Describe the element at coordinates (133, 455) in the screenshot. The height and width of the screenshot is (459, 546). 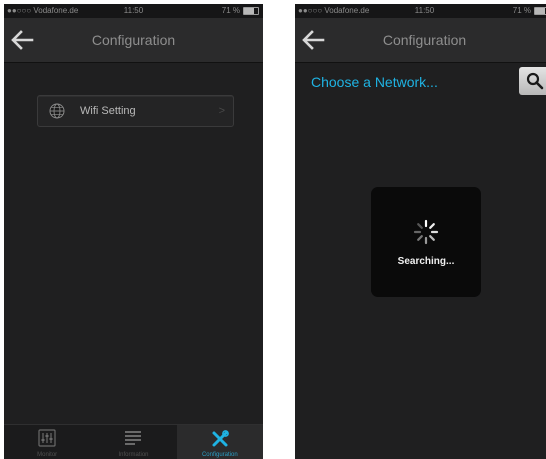
I see `tab-information-label: Information` at that location.